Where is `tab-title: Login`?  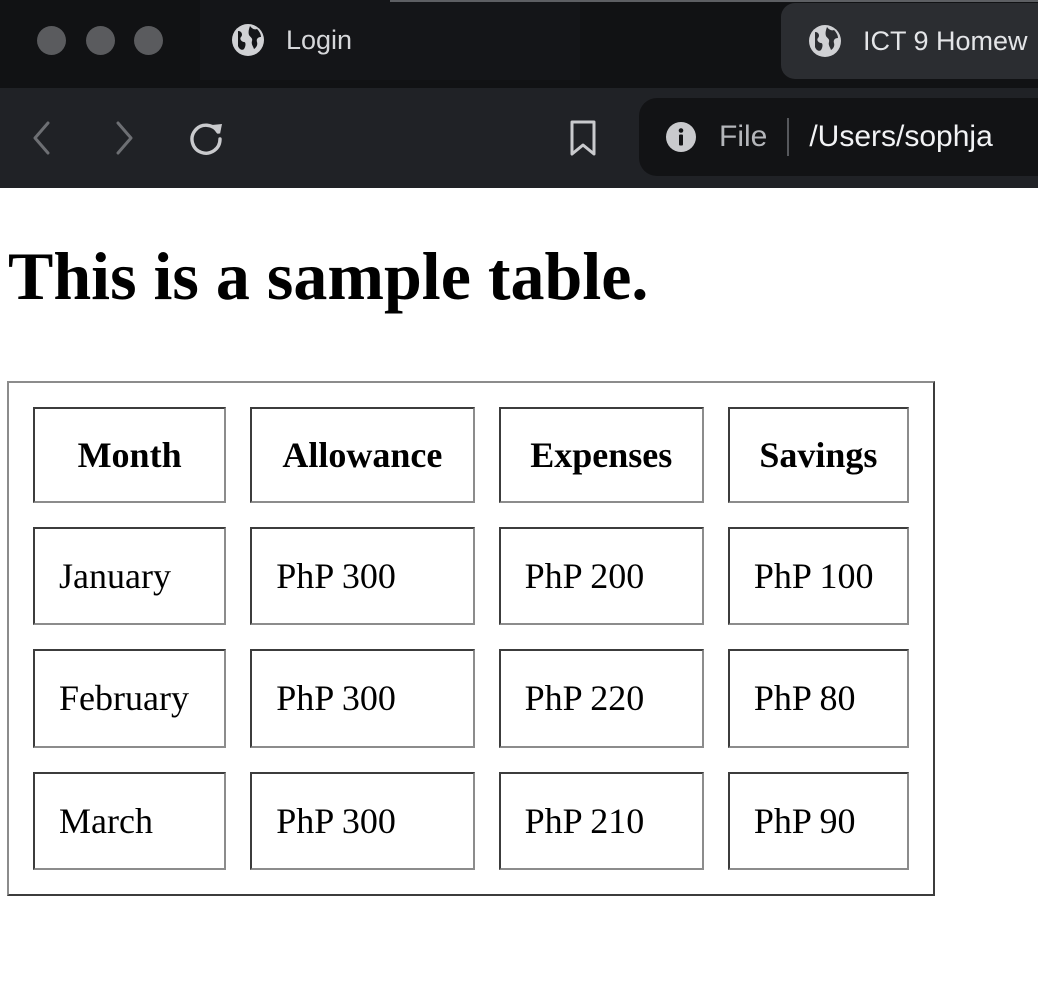
tab-title: Login is located at coordinates (319, 39).